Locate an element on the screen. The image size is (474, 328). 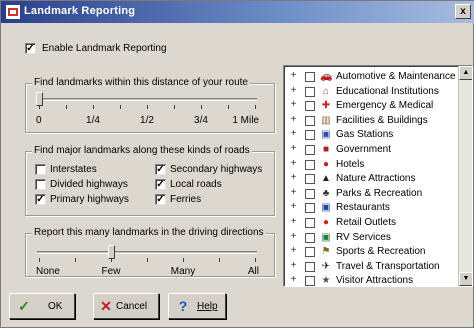
scroll-down-icon: ▼ is located at coordinates (465, 279).